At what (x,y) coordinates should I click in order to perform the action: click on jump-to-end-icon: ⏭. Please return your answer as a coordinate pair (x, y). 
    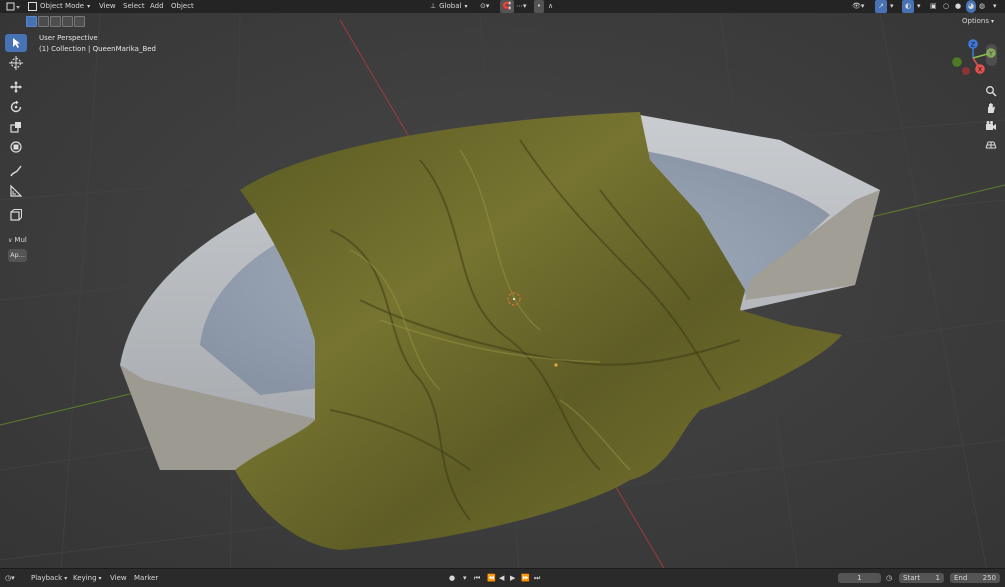
    Looking at the image, I should click on (537, 578).